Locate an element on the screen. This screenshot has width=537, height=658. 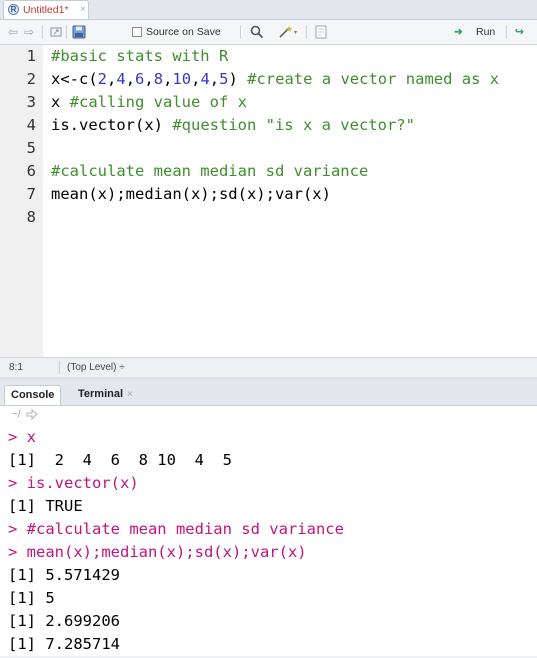
r-file-icon: R is located at coordinates (13, 9).